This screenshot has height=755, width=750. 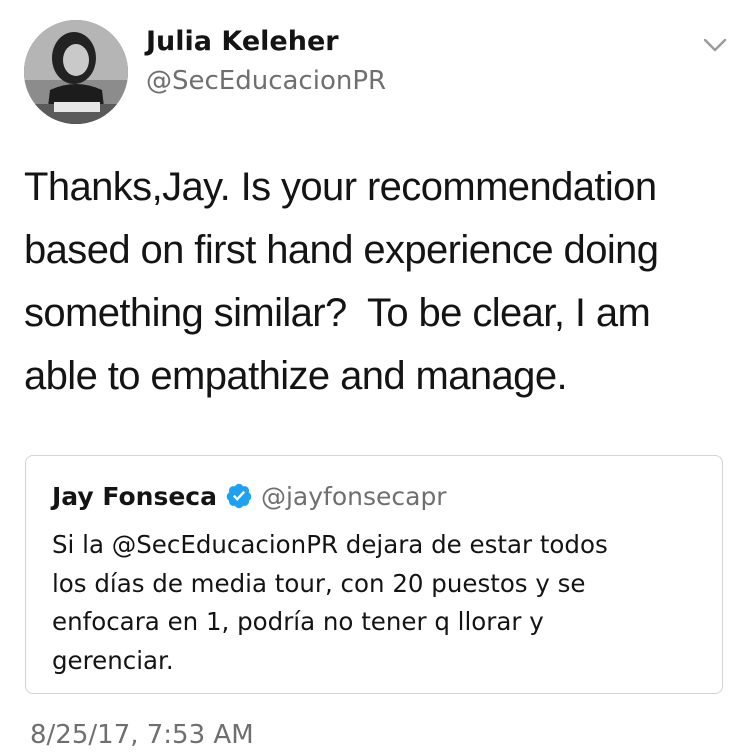 I want to click on author-handle: @SecEducacionPR, so click(x=266, y=81).